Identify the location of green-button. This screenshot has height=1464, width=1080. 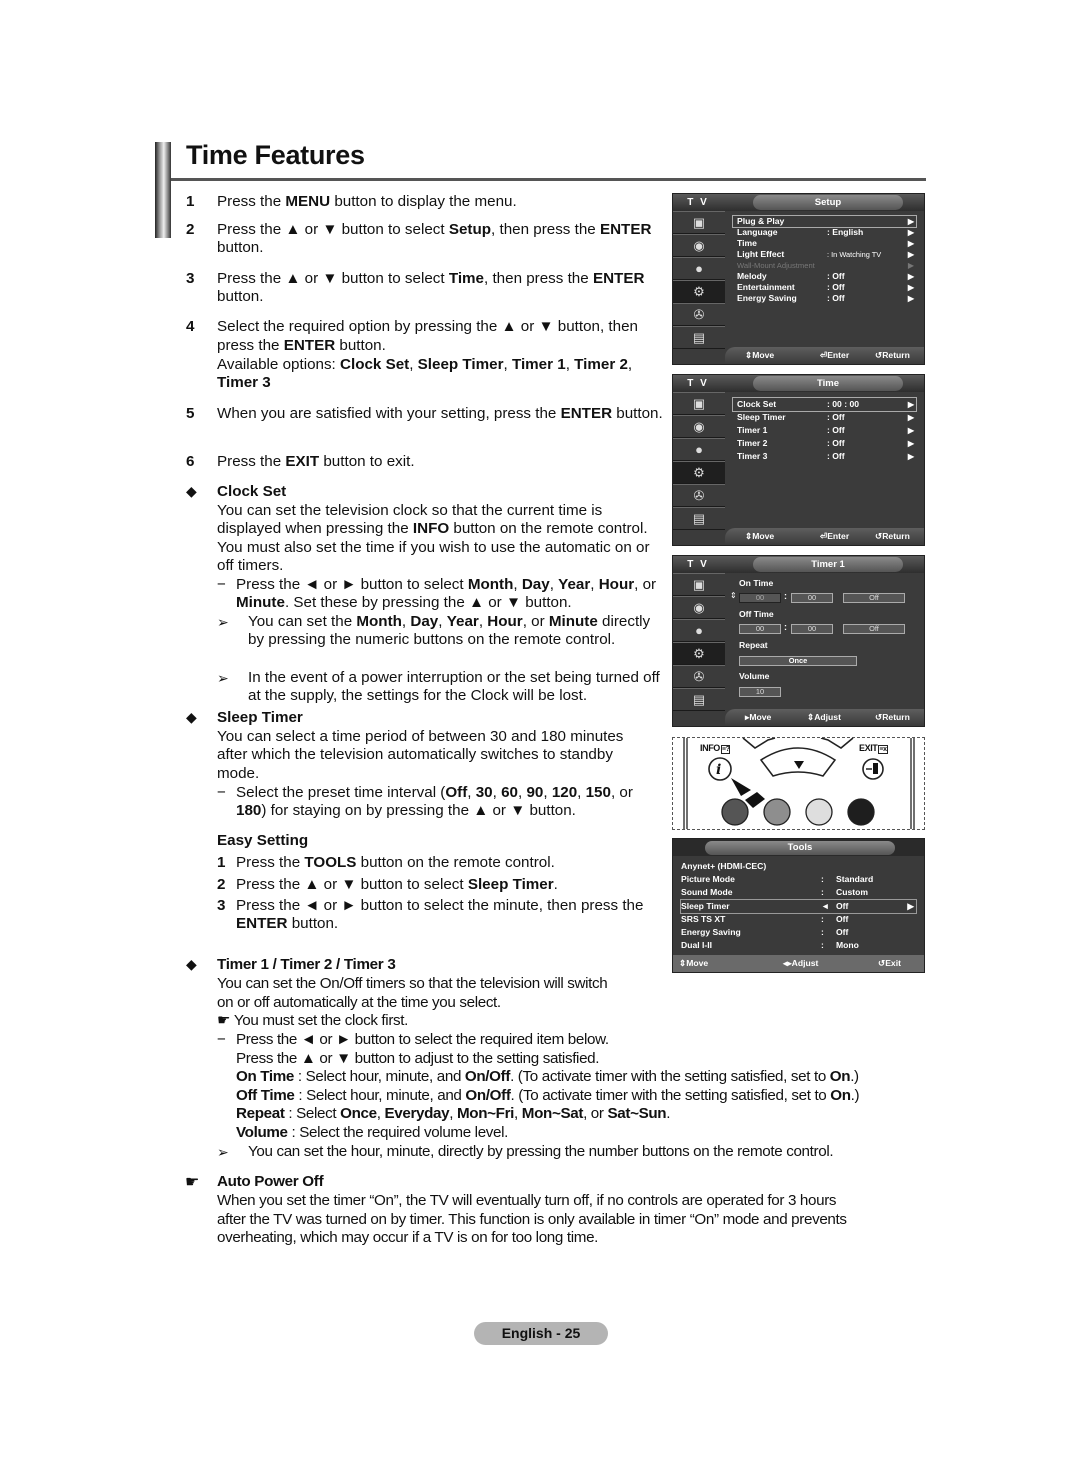
(777, 812).